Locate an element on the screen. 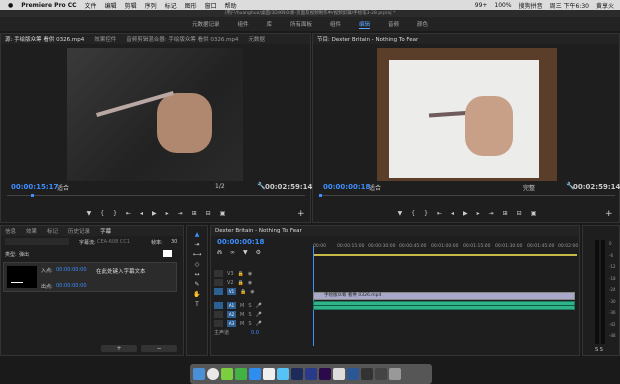 This screenshot has height=384, width=620. tab-effects: 效果 is located at coordinates (31, 231).